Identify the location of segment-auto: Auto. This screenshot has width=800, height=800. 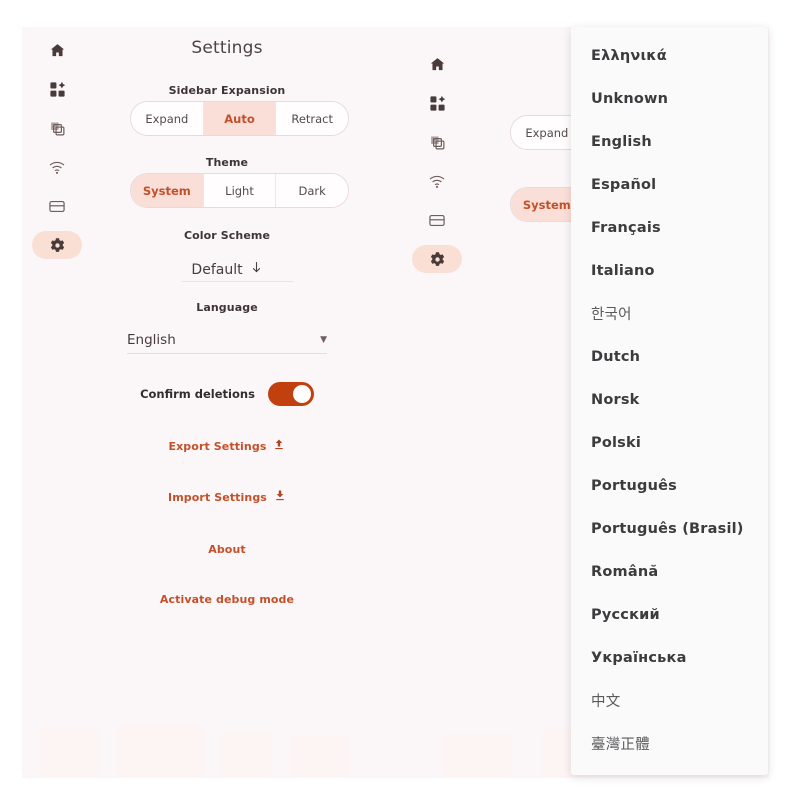
(240, 118).